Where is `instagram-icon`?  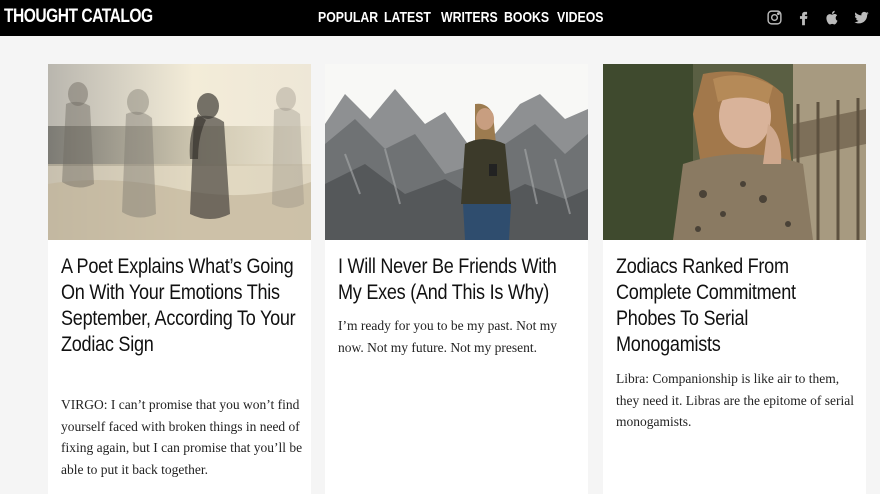
instagram-icon is located at coordinates (774, 17).